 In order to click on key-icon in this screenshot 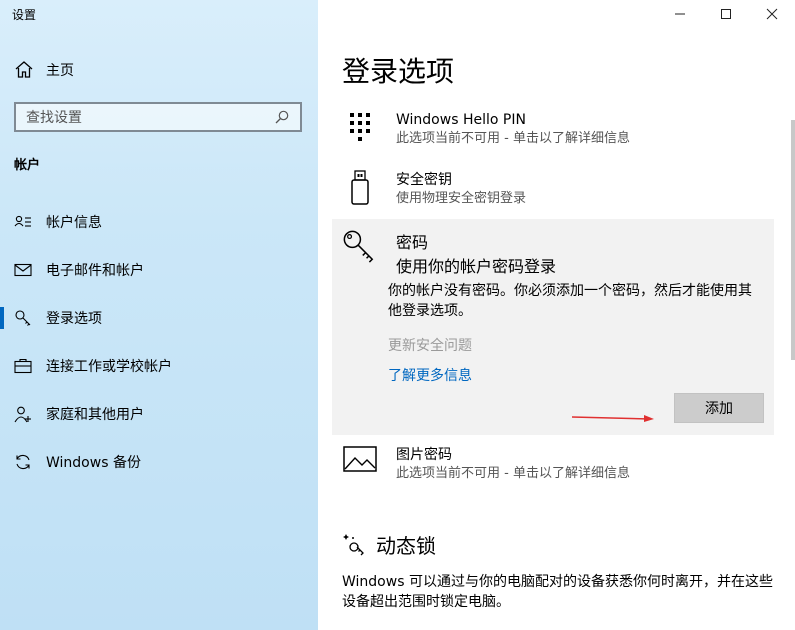, I will do `click(23, 318)`.